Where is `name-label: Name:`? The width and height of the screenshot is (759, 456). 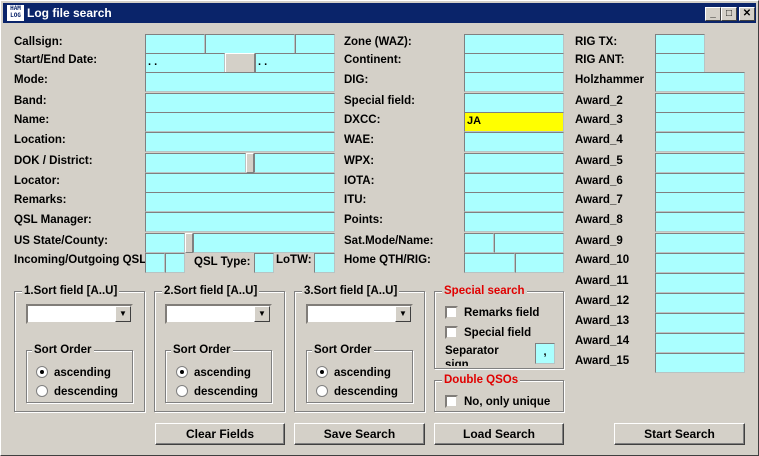
name-label: Name: is located at coordinates (32, 120).